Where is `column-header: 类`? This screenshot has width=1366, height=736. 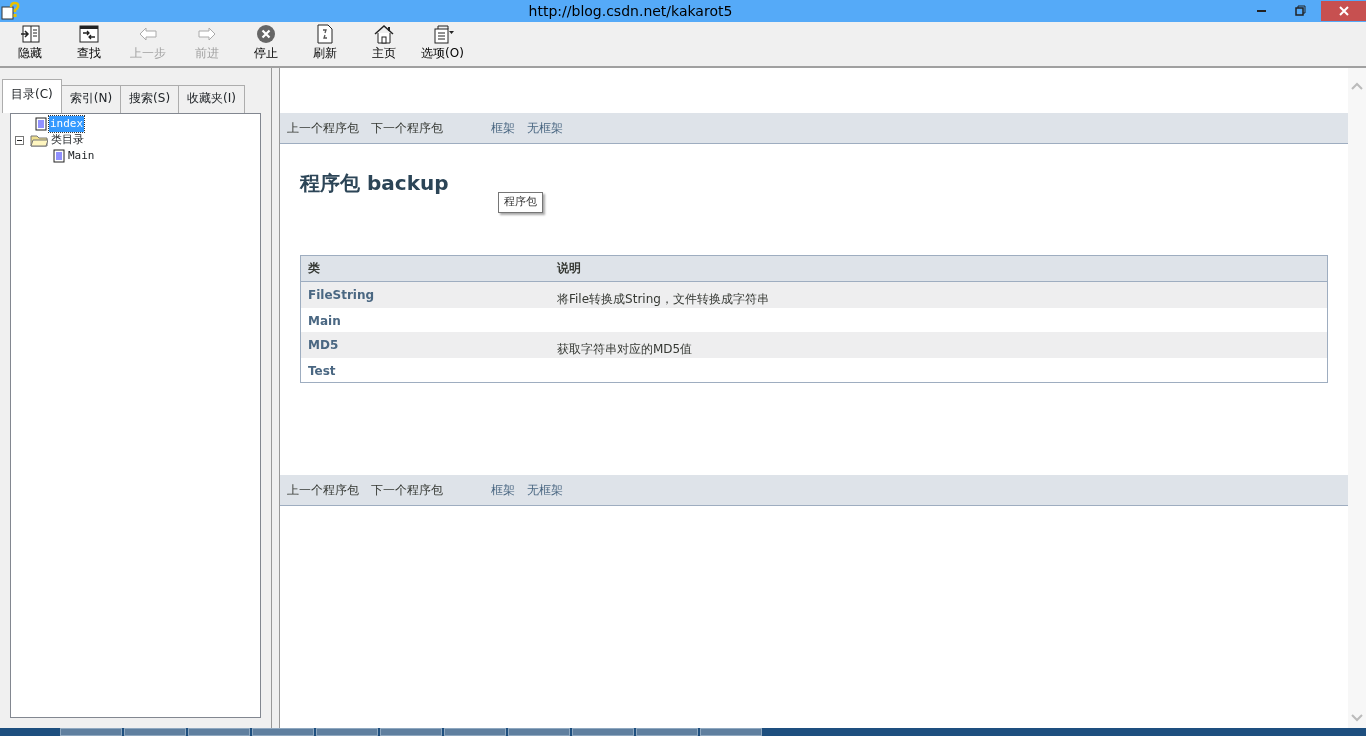
column-header: 类 is located at coordinates (314, 268).